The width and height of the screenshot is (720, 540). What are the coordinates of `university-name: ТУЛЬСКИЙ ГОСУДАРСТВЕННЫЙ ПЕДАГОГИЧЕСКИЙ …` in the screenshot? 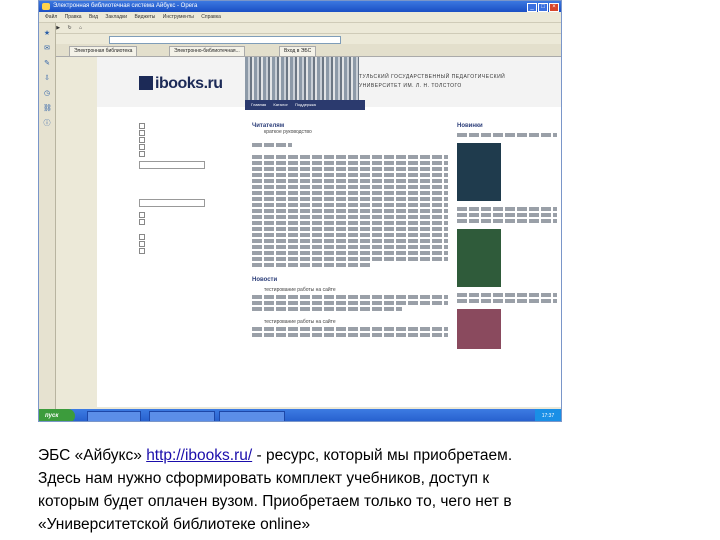 It's located at (432, 82).